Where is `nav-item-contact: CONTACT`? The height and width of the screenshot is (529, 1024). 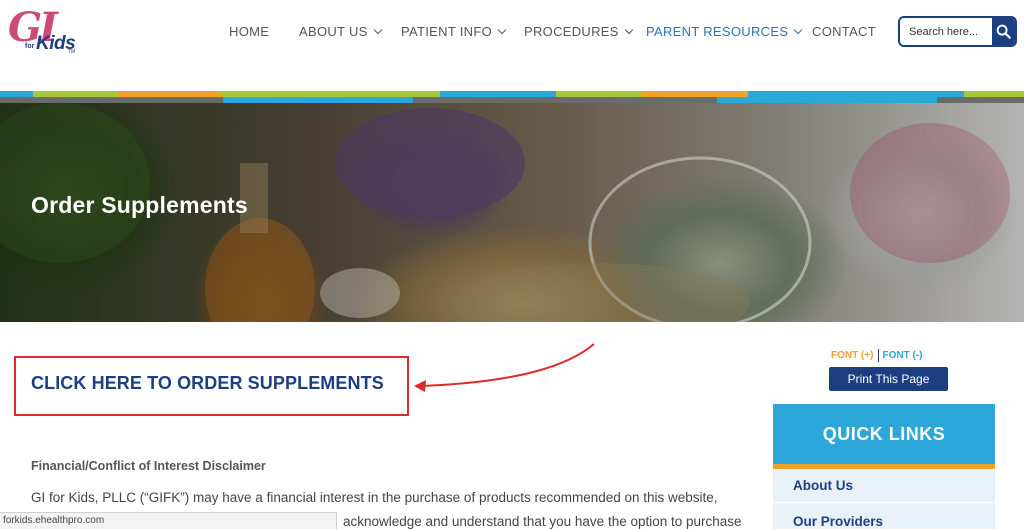 nav-item-contact: CONTACT is located at coordinates (844, 31).